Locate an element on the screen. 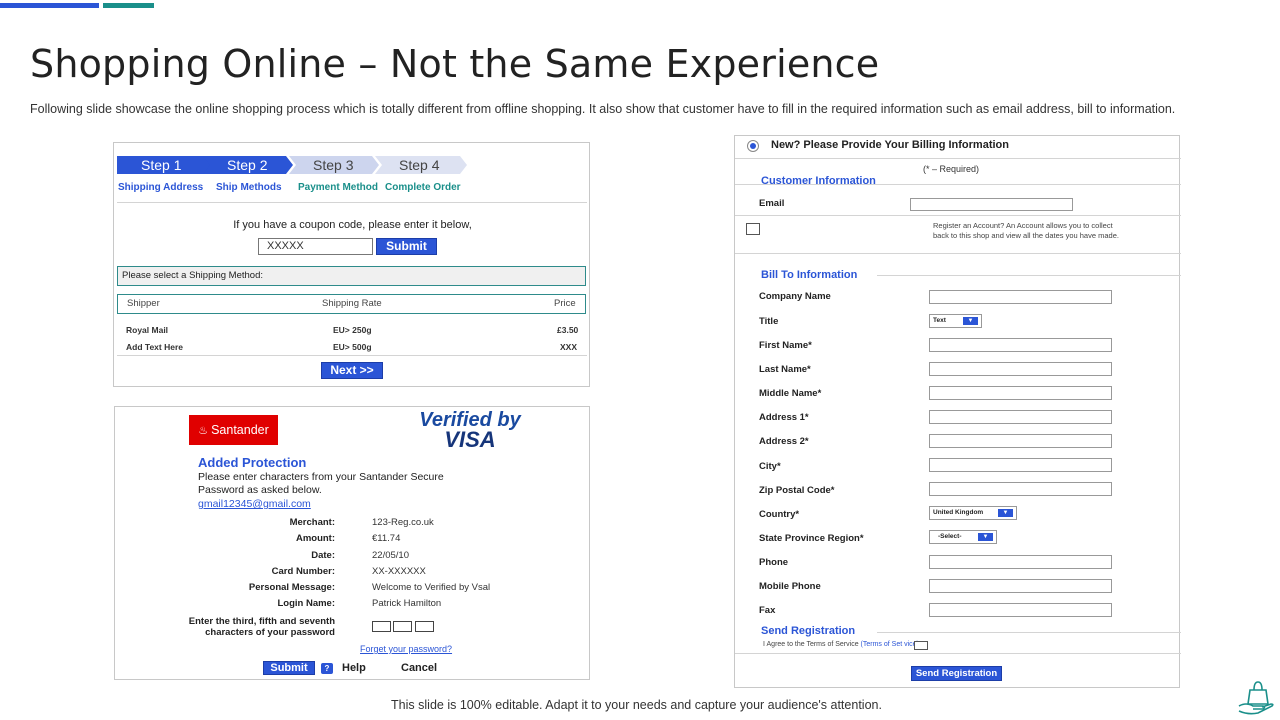  password-char-3-input is located at coordinates (381, 626).